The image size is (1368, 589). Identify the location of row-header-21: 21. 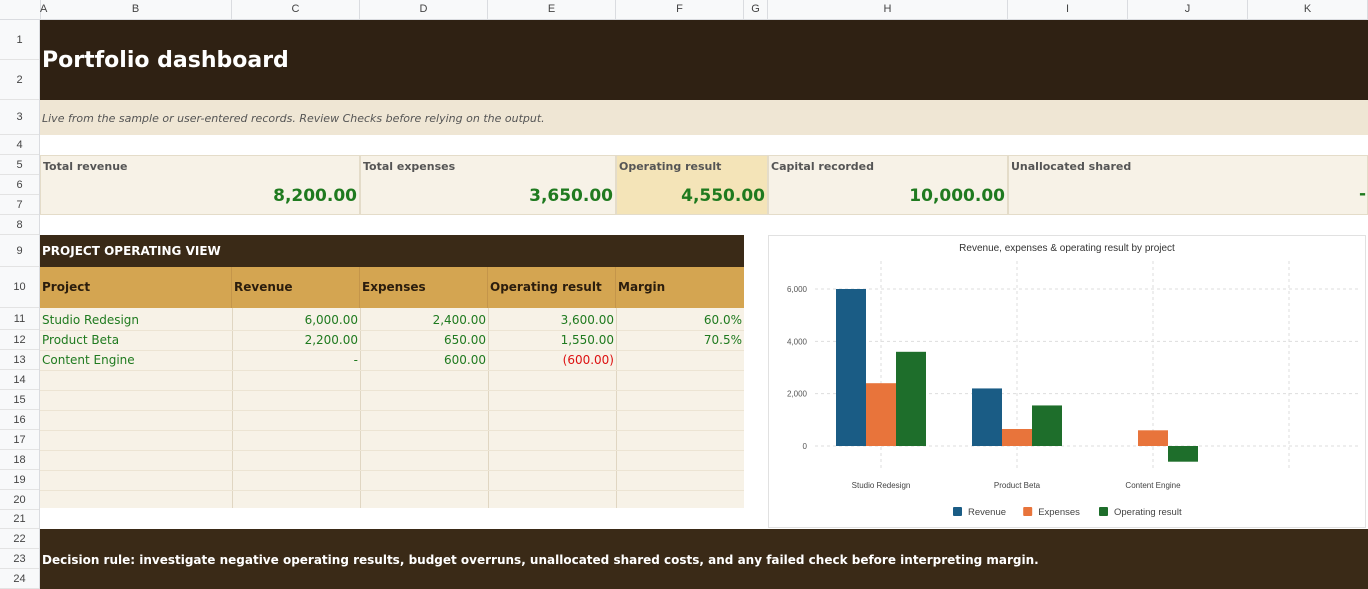
(19, 519).